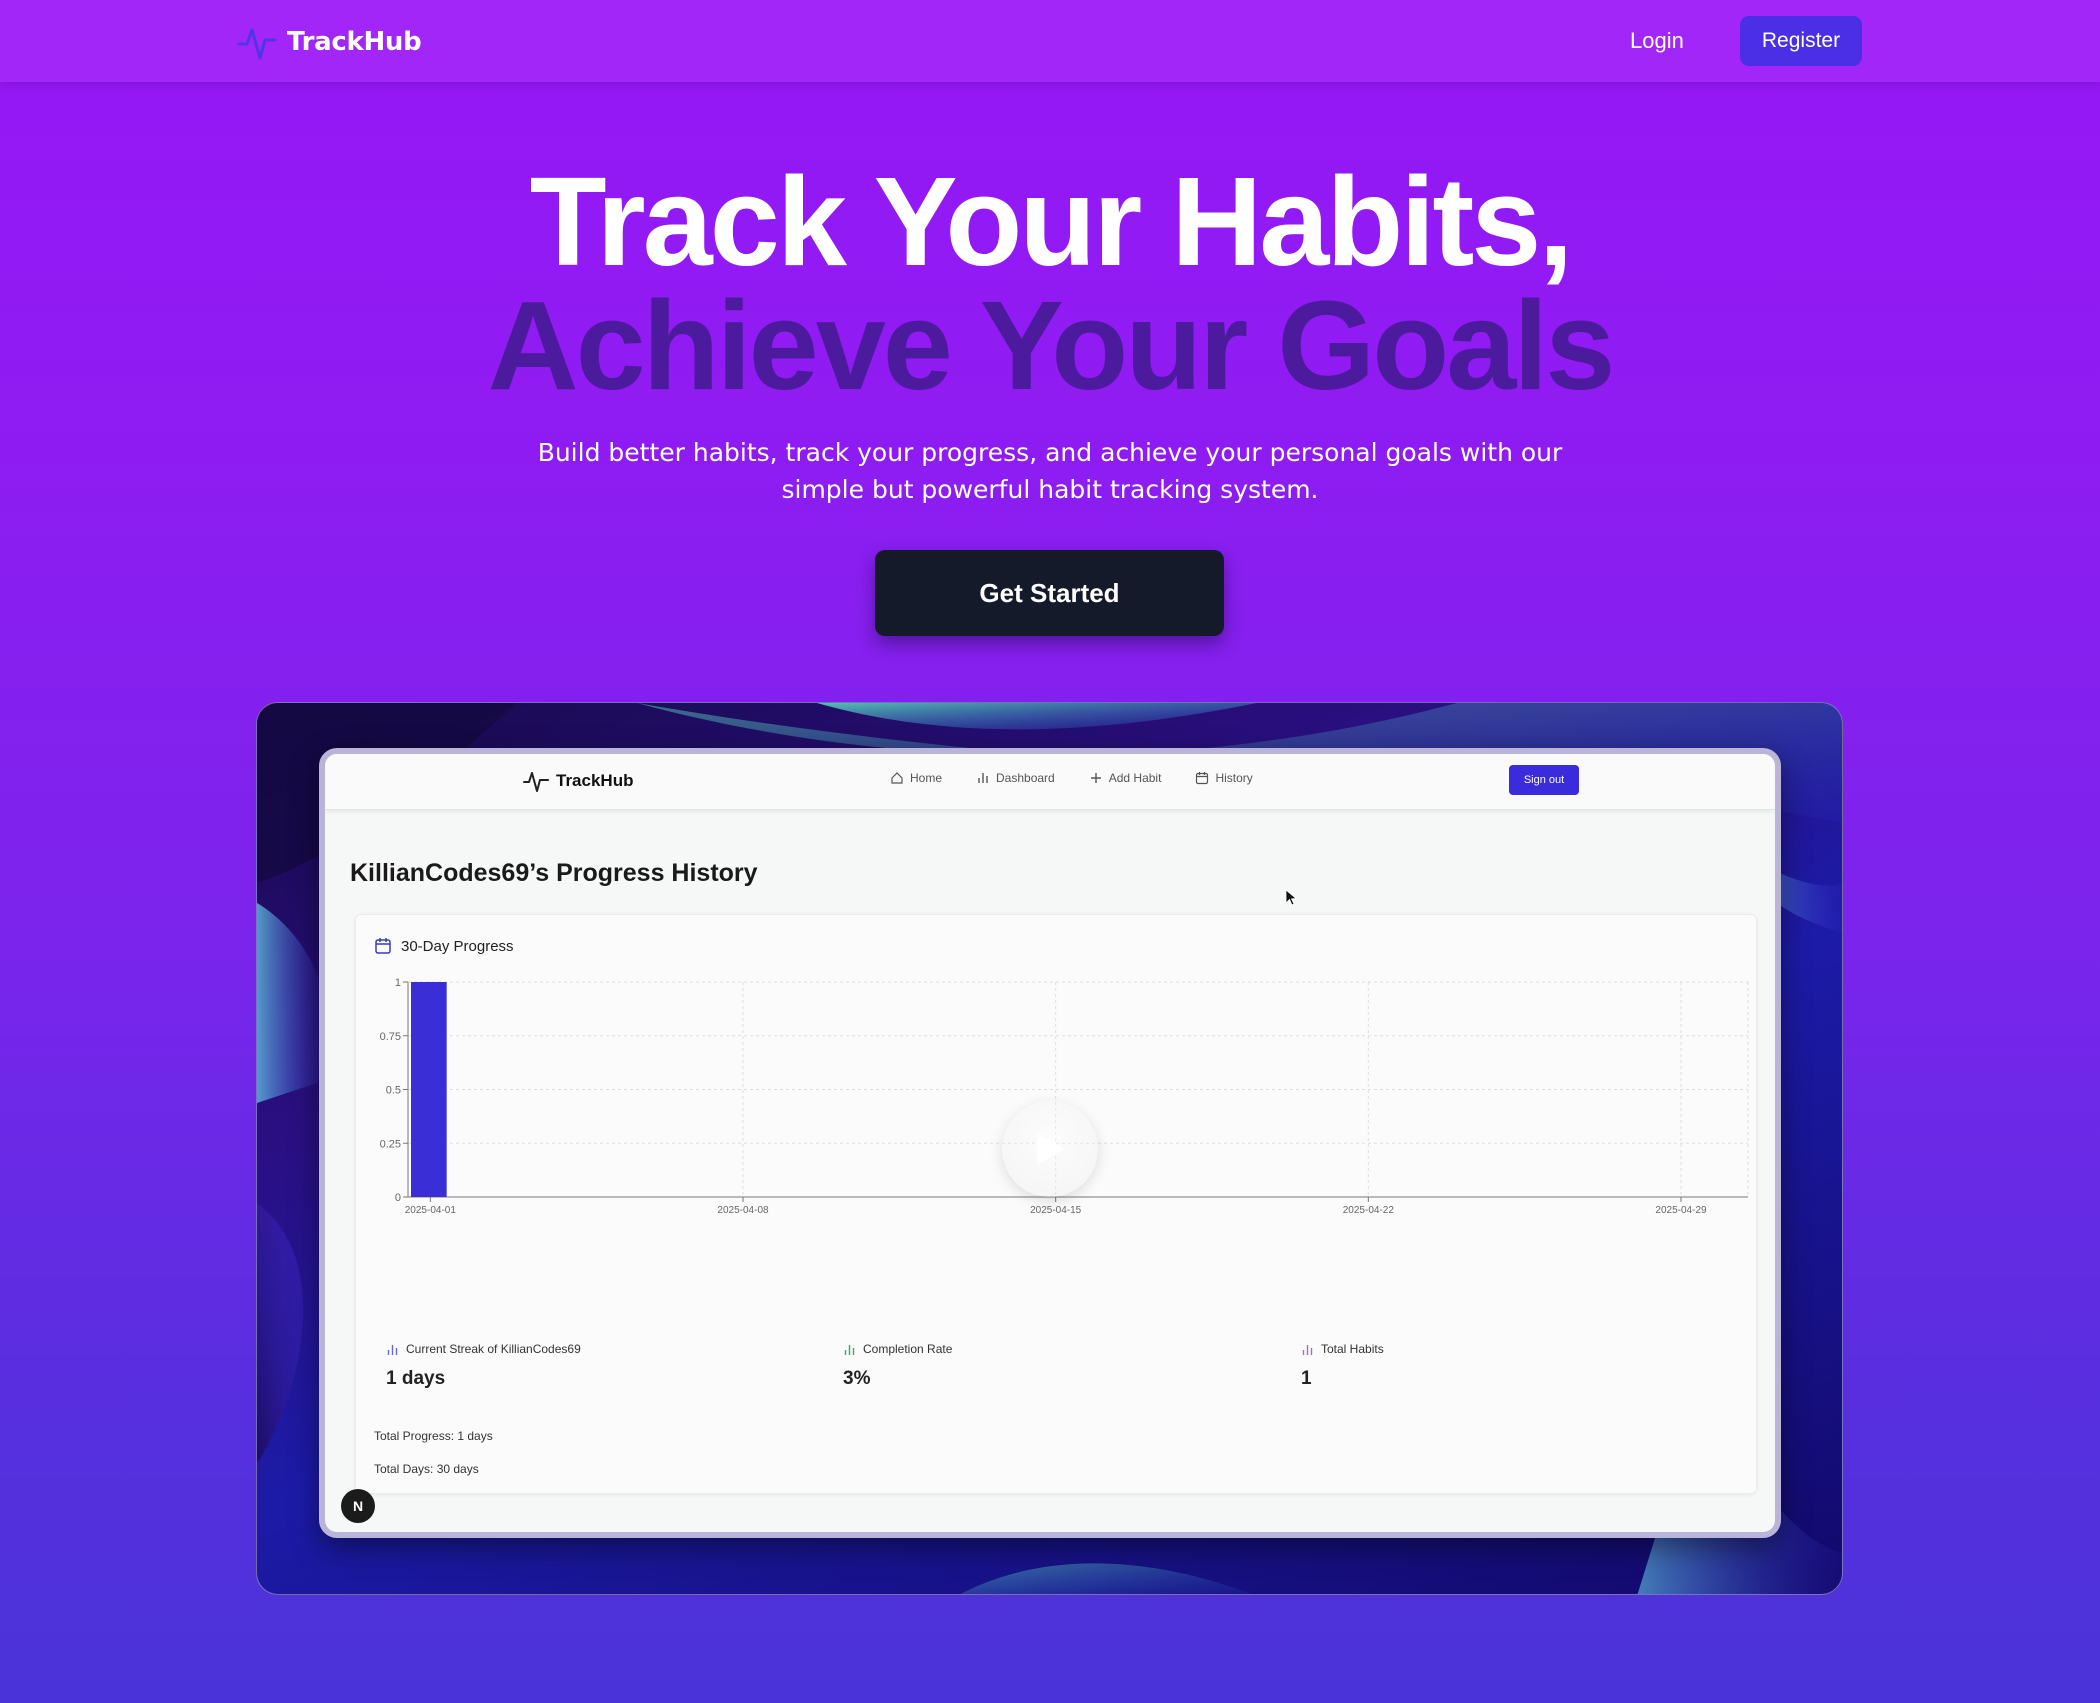 The width and height of the screenshot is (2100, 1703). I want to click on plus-icon, so click(1095, 778).